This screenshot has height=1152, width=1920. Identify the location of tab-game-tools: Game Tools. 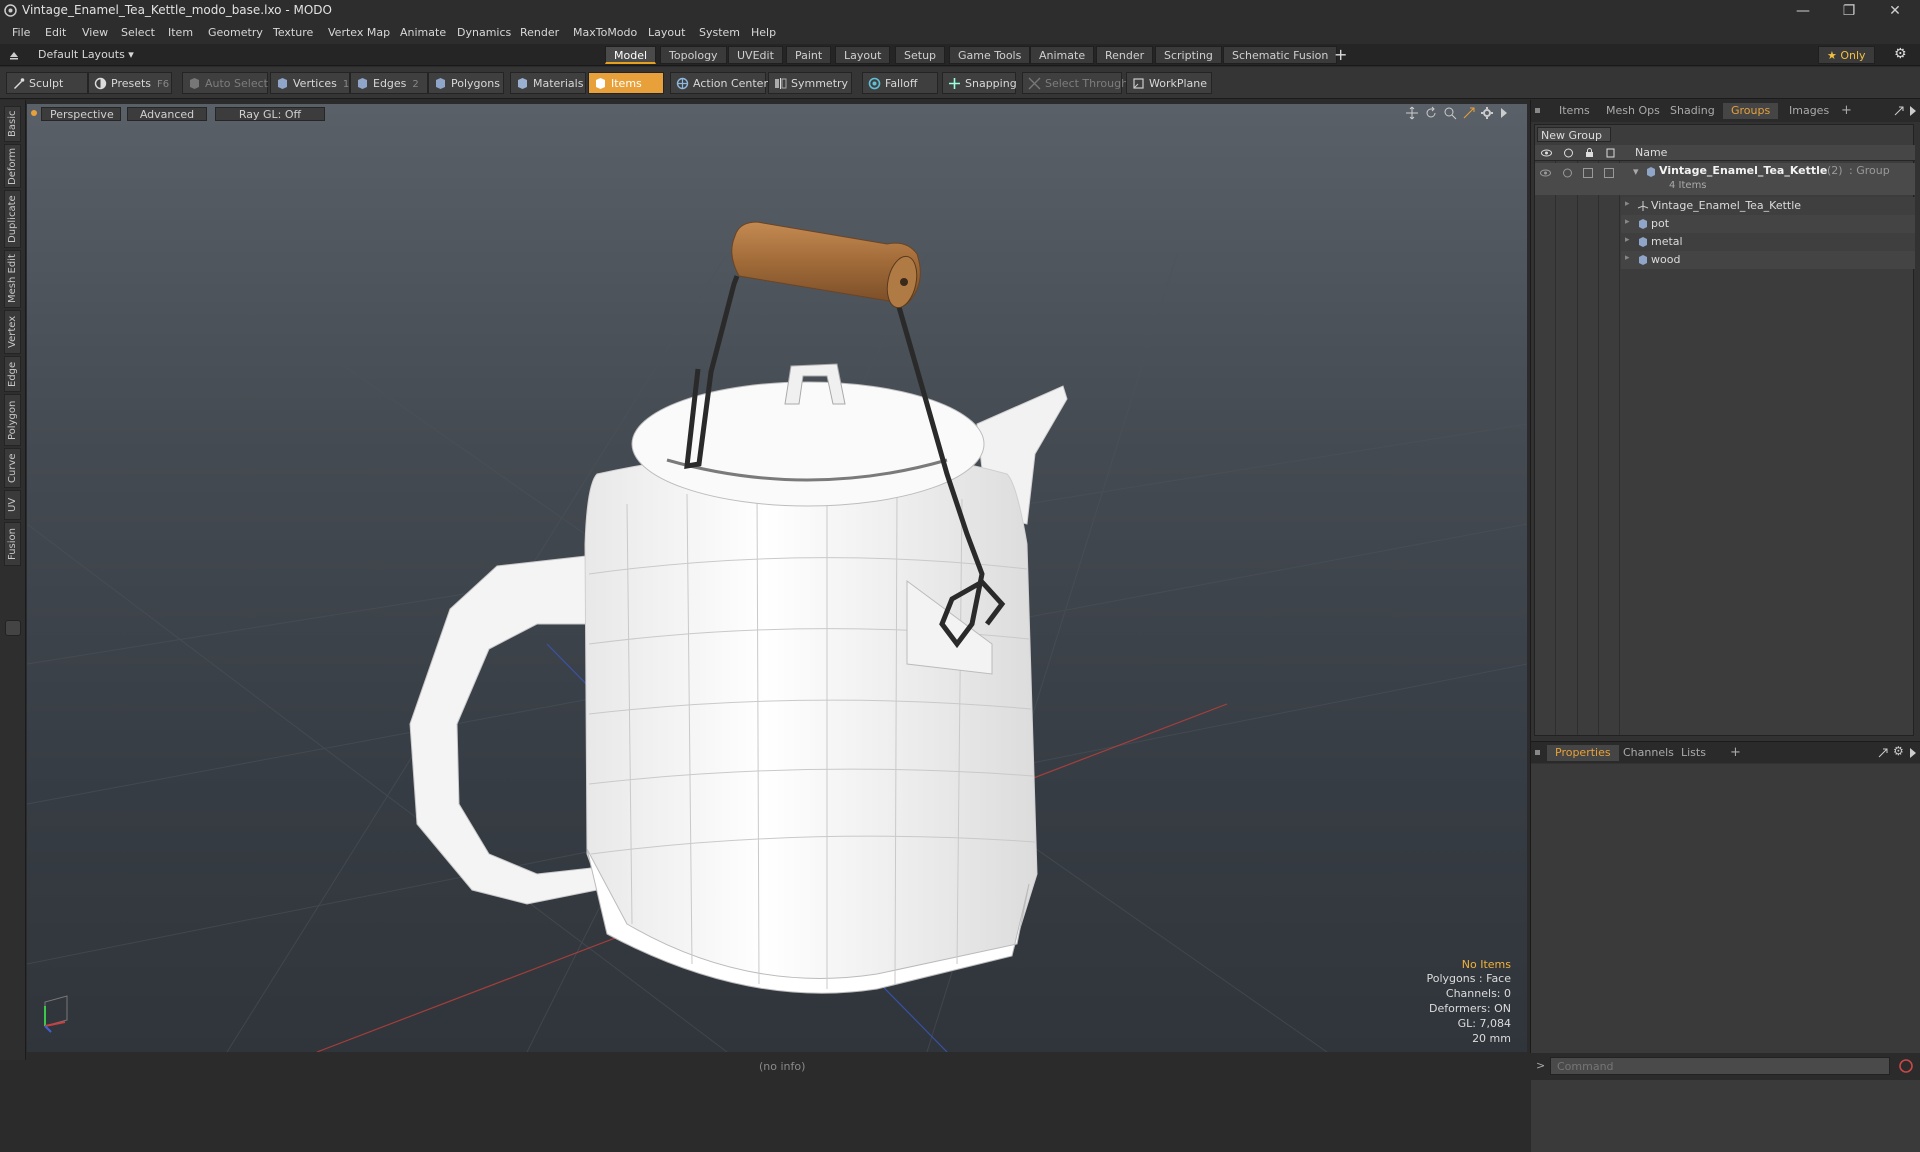
(990, 55).